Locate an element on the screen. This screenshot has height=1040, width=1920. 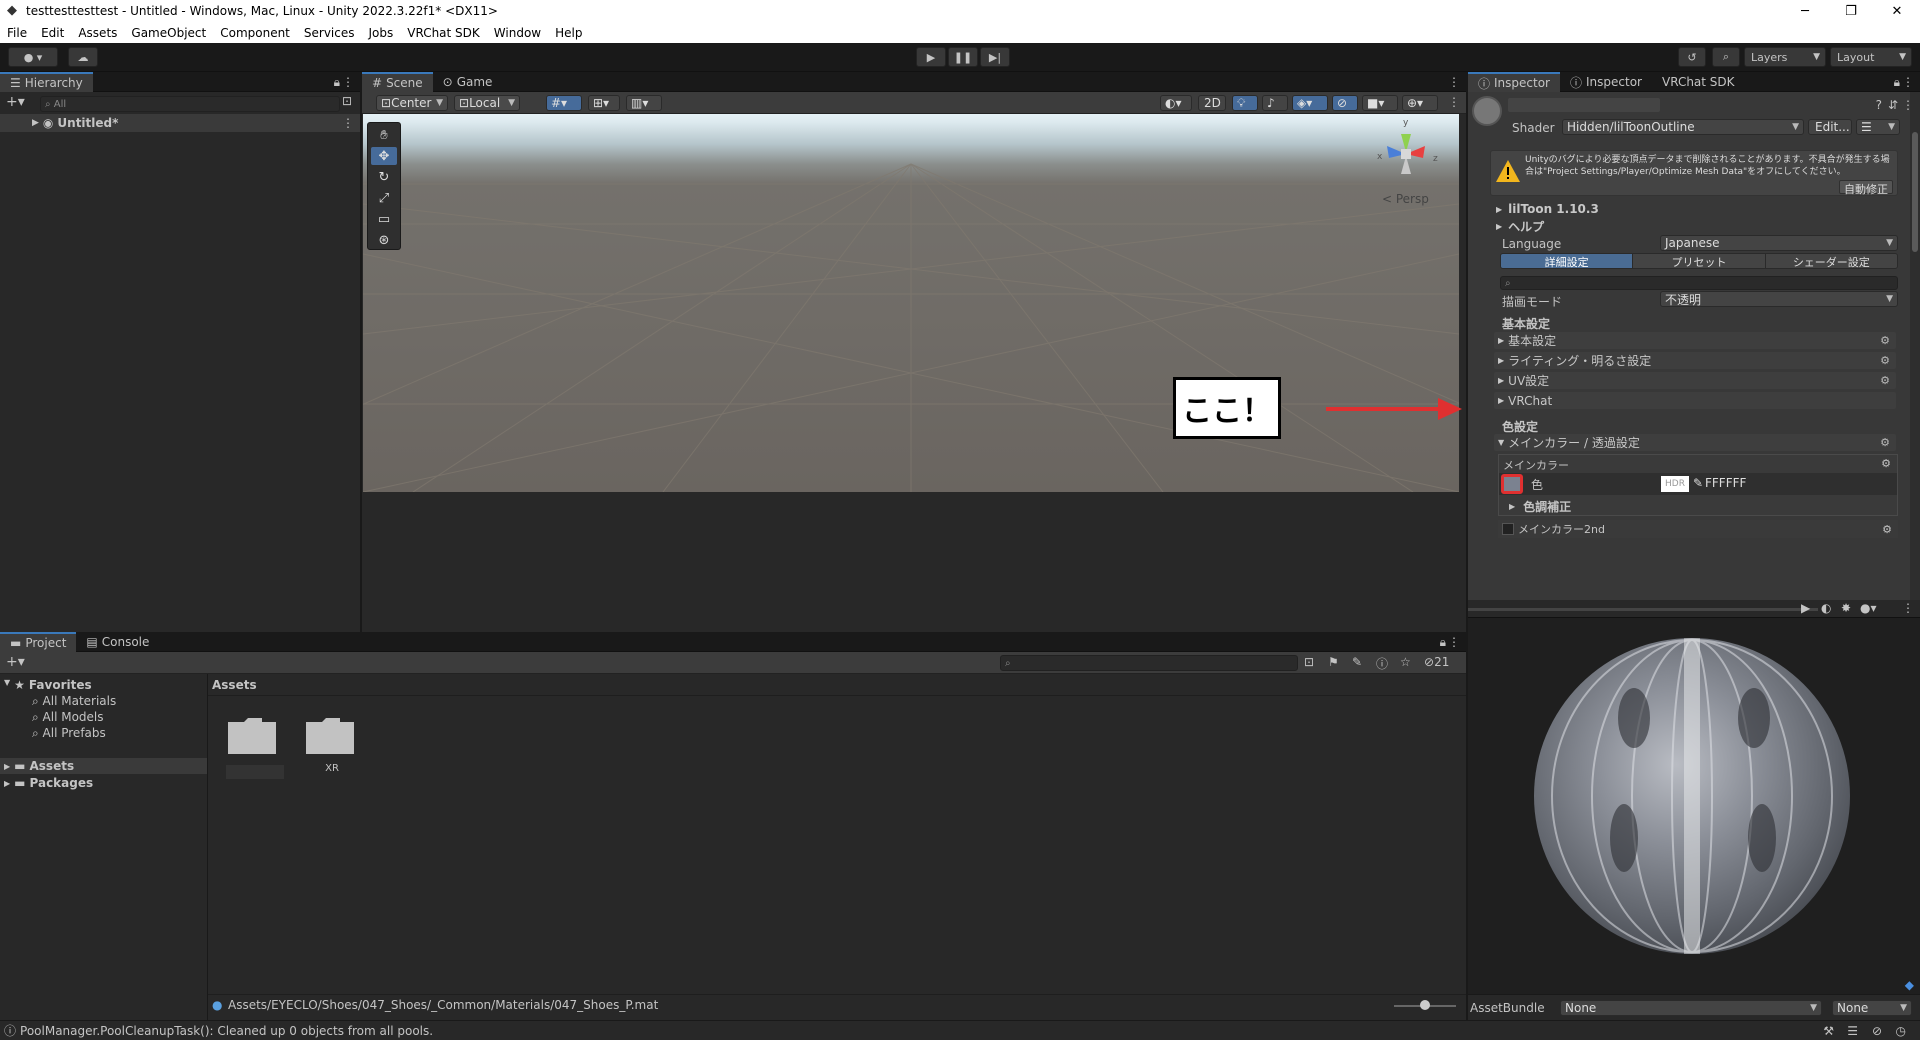
tab-hierarchy: ☰ Hierarchy is located at coordinates (46, 82).